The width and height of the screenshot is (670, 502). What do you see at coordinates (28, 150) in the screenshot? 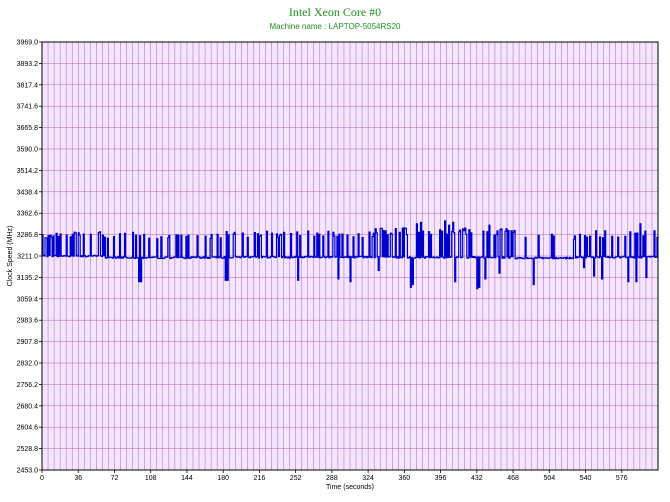
I see `y-tick-label: 3590.0` at bounding box center [28, 150].